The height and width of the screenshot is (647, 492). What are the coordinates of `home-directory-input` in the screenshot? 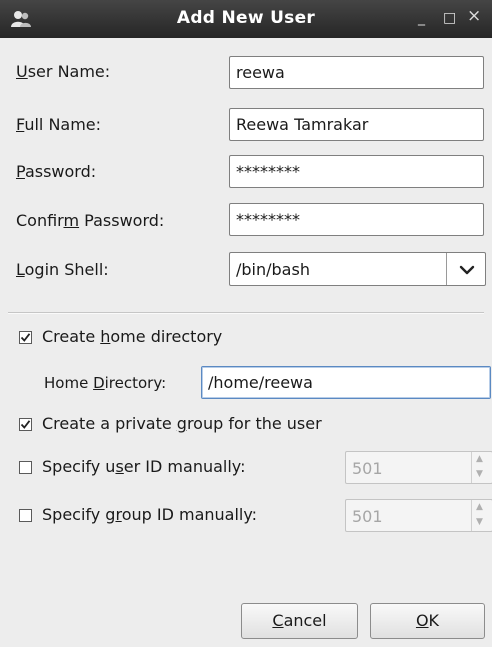 It's located at (346, 382).